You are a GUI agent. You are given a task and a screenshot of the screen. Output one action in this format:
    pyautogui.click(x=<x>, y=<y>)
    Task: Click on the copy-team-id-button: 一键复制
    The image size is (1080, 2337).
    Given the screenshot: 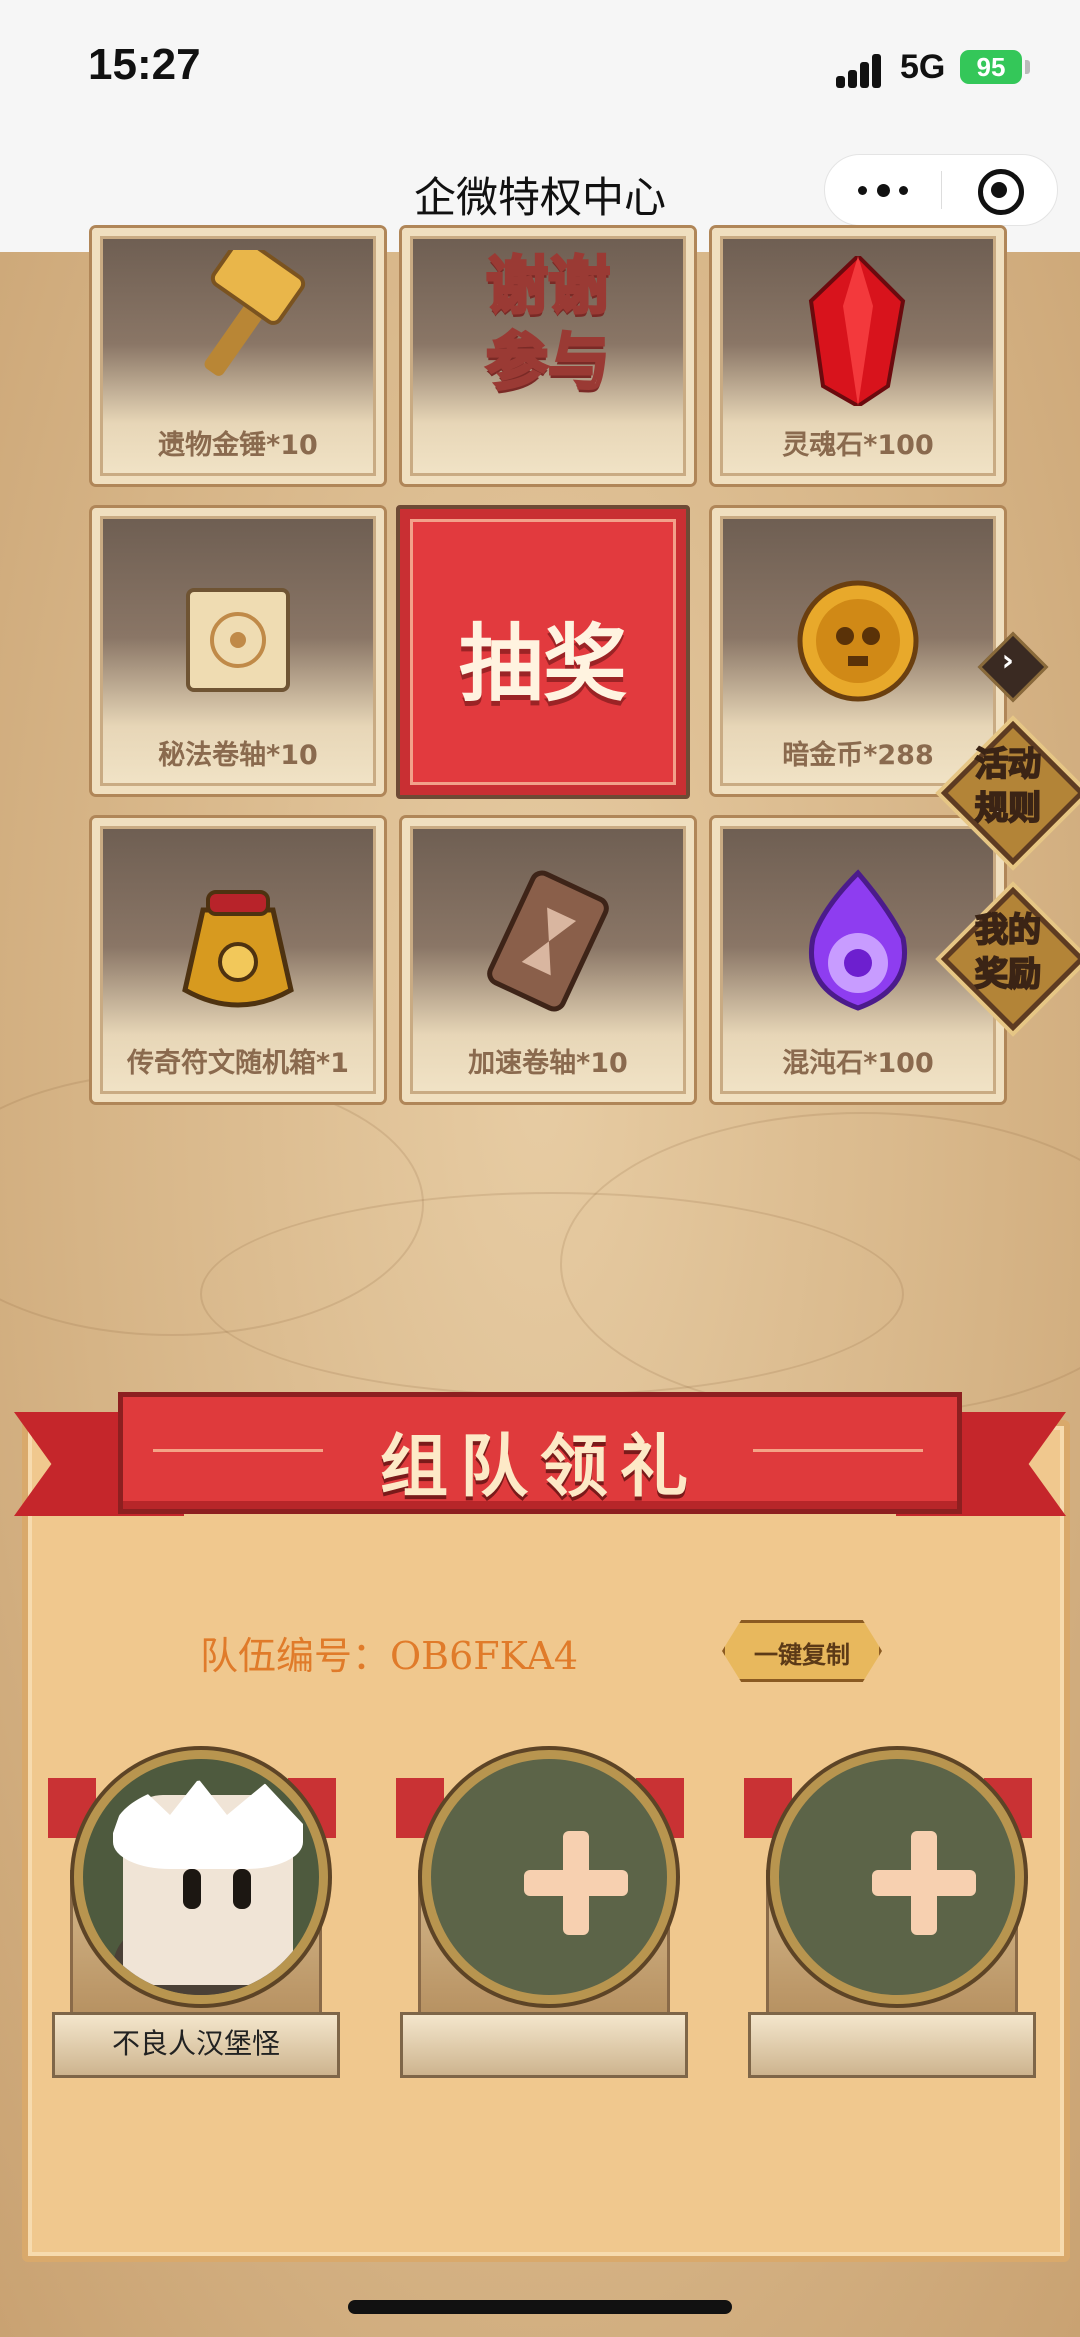 What is the action you would take?
    pyautogui.click(x=802, y=1651)
    